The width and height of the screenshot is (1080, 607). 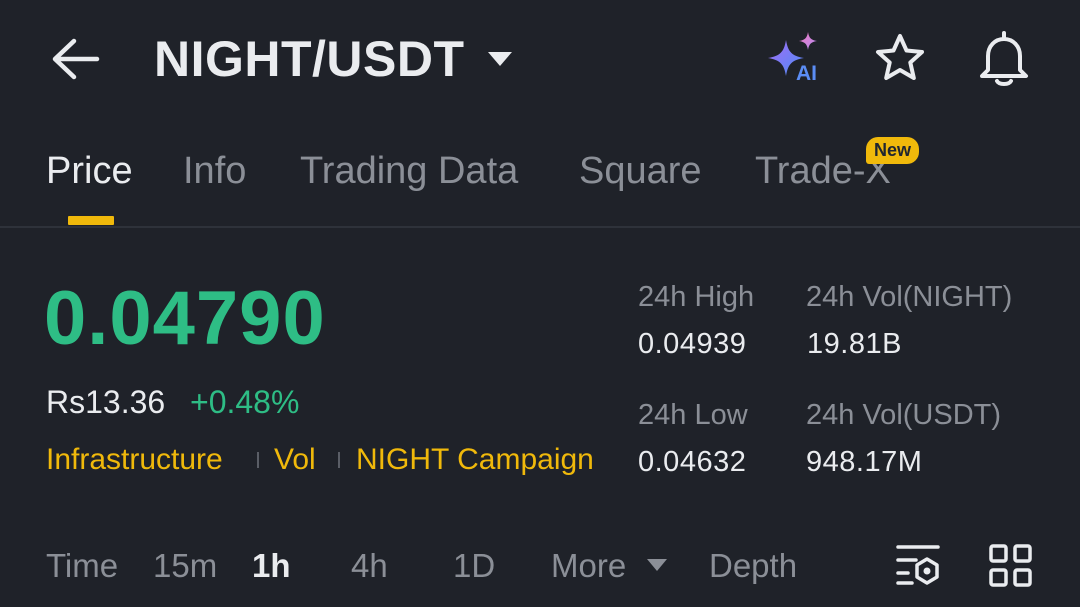 I want to click on bell-icon, so click(x=1004, y=58).